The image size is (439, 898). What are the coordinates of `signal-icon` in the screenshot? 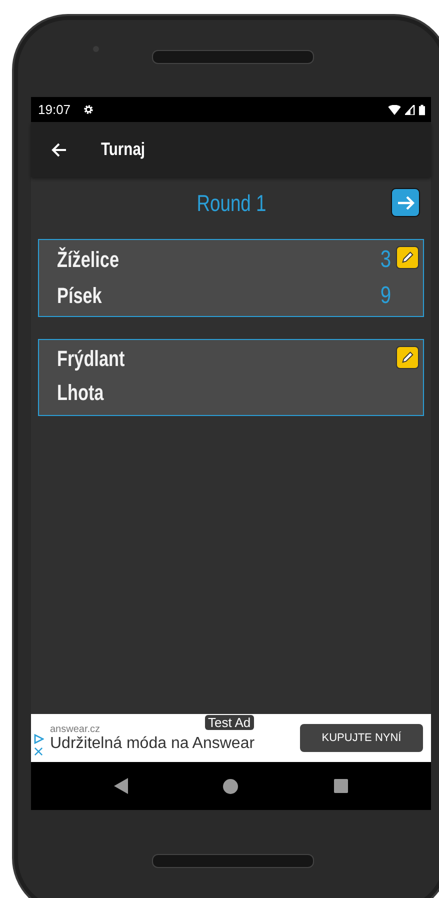 It's located at (410, 109).